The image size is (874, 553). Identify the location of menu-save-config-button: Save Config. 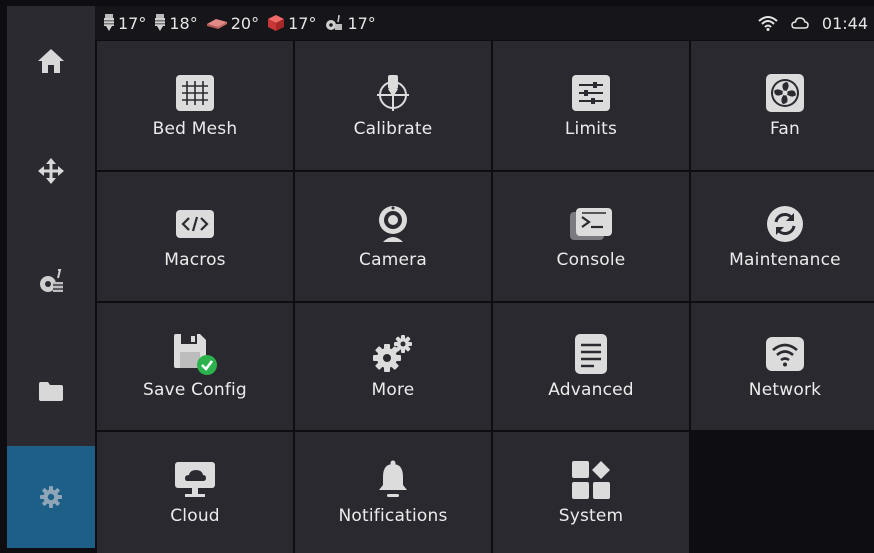
(195, 366).